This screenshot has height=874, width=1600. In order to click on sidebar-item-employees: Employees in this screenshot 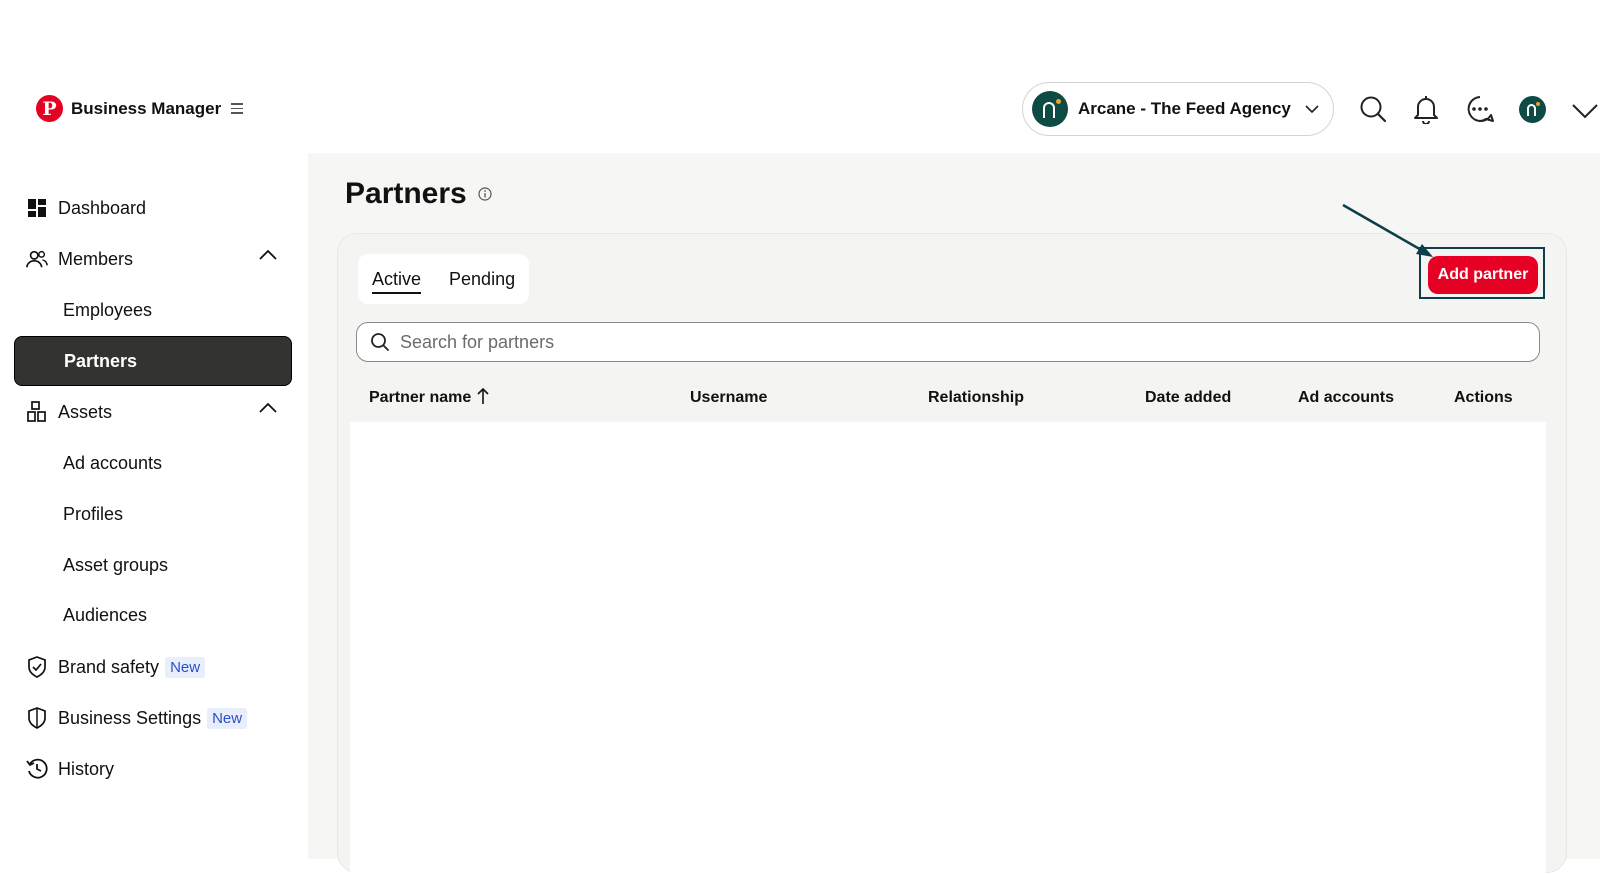, I will do `click(153, 310)`.